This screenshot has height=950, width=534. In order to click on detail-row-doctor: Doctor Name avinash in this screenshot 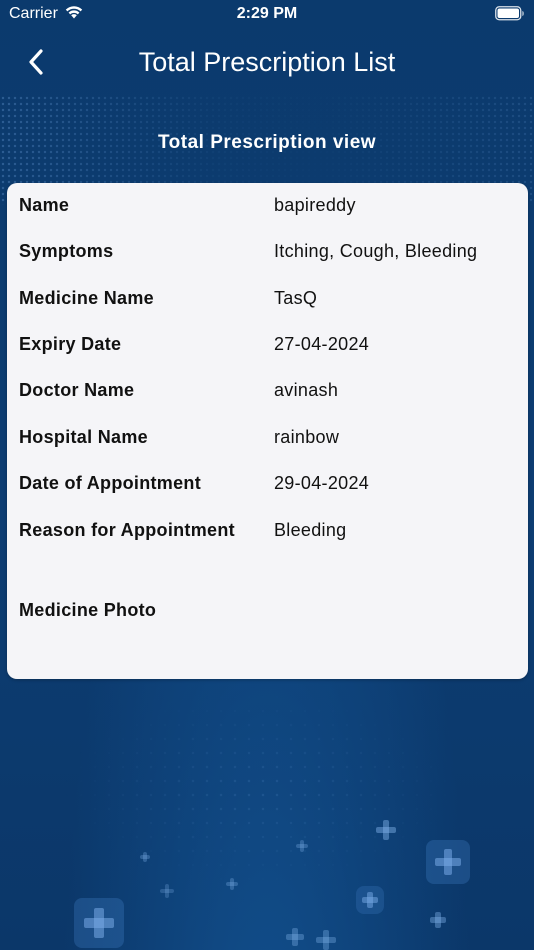, I will do `click(269, 393)`.